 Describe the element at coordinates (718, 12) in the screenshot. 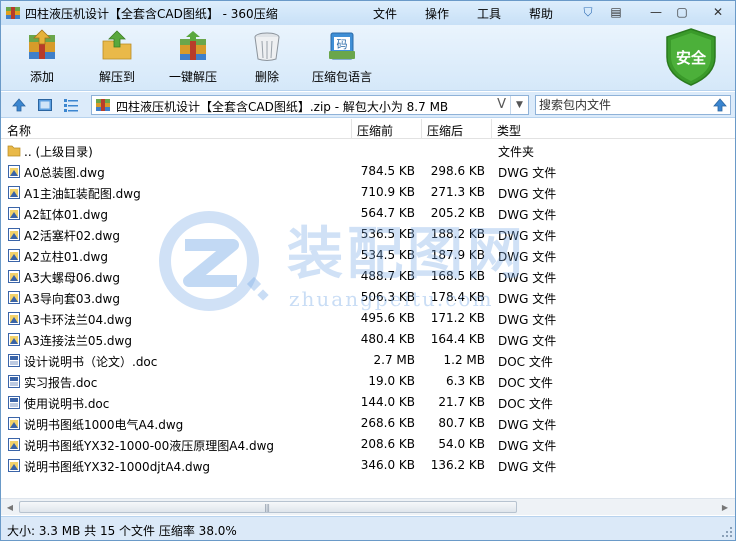

I see `close-icon: ✕` at that location.